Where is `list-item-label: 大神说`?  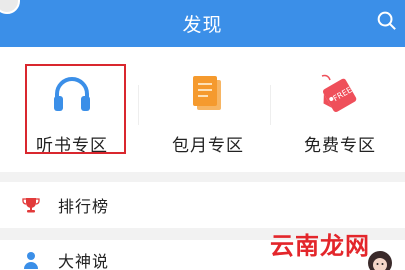 list-item-label: 大神说 is located at coordinates (84, 261).